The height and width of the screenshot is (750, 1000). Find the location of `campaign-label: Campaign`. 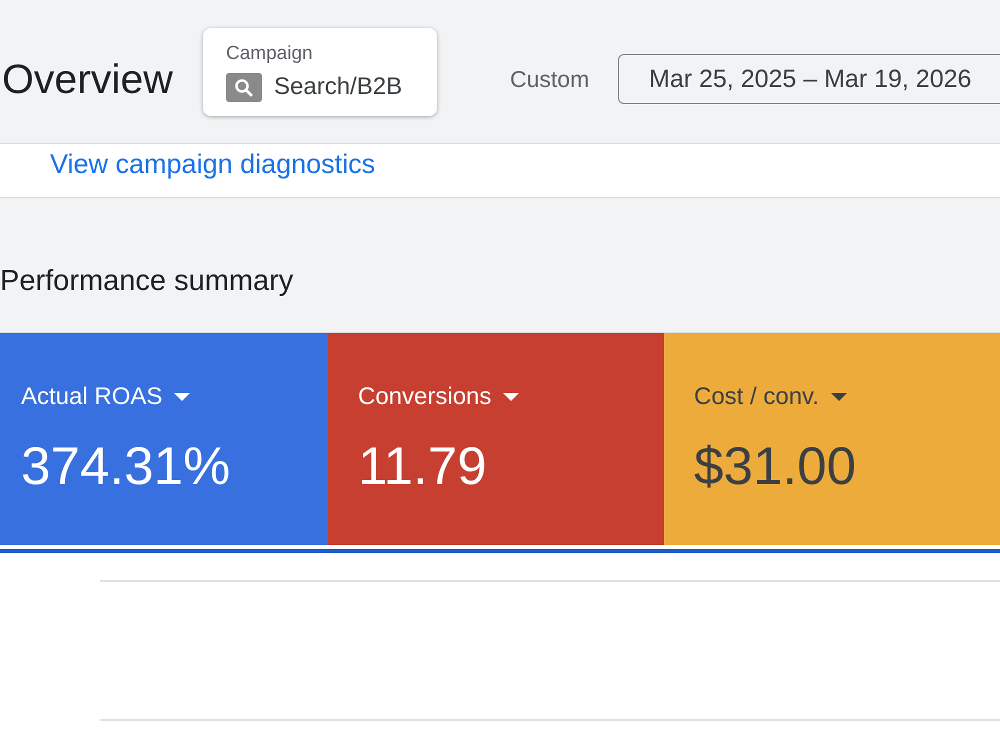

campaign-label: Campaign is located at coordinates (269, 53).